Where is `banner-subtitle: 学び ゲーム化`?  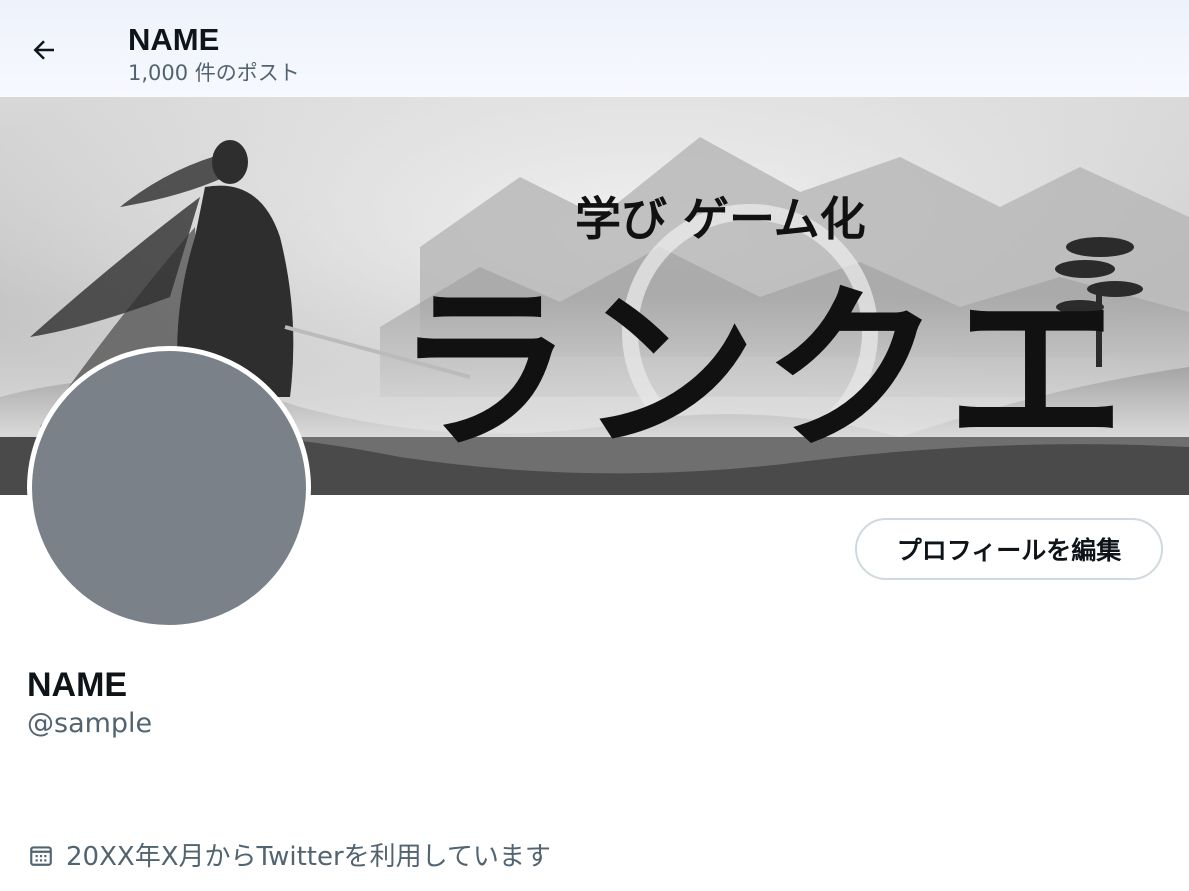
banner-subtitle: 学び ゲーム化 is located at coordinates (720, 219).